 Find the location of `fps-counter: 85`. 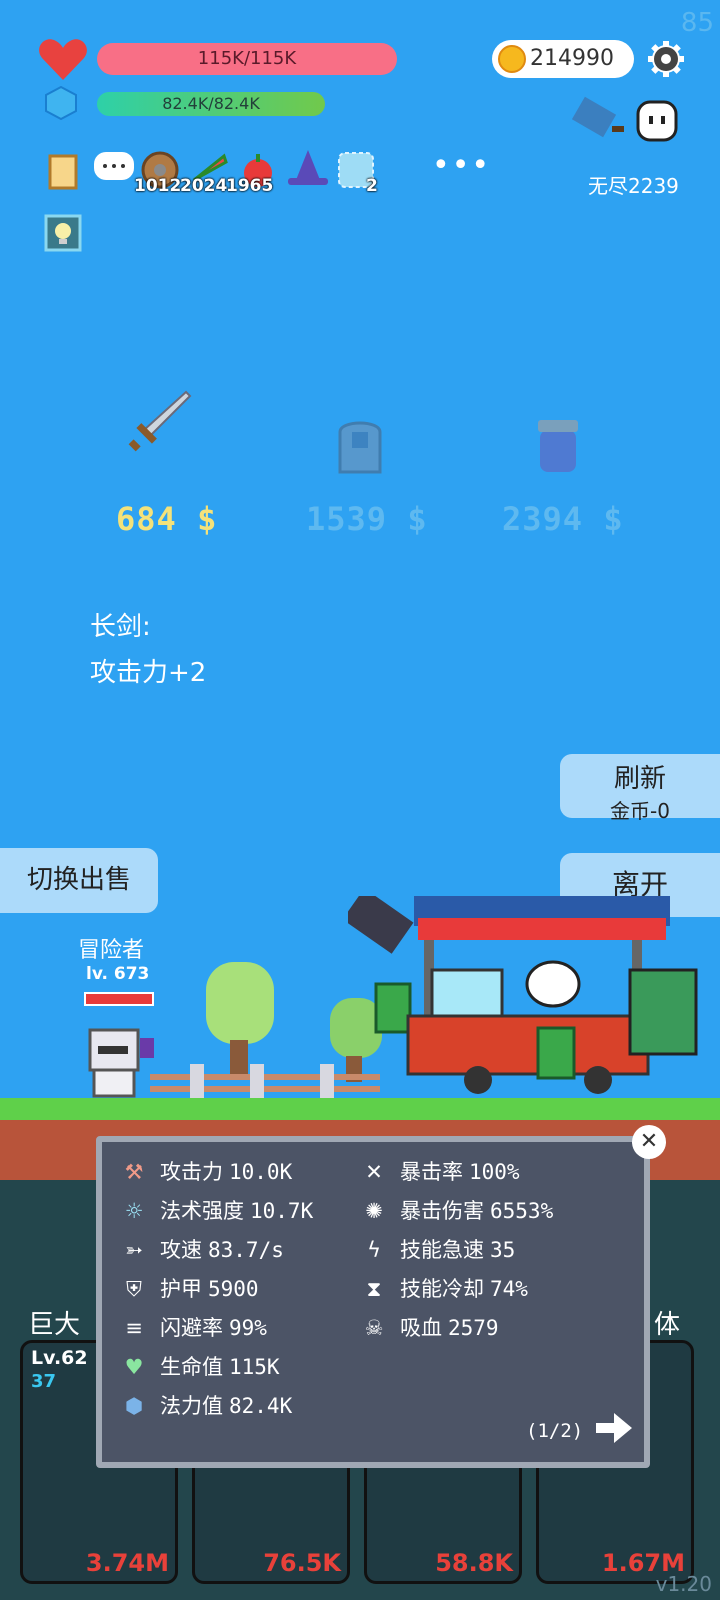

fps-counter: 85 is located at coordinates (697, 23).